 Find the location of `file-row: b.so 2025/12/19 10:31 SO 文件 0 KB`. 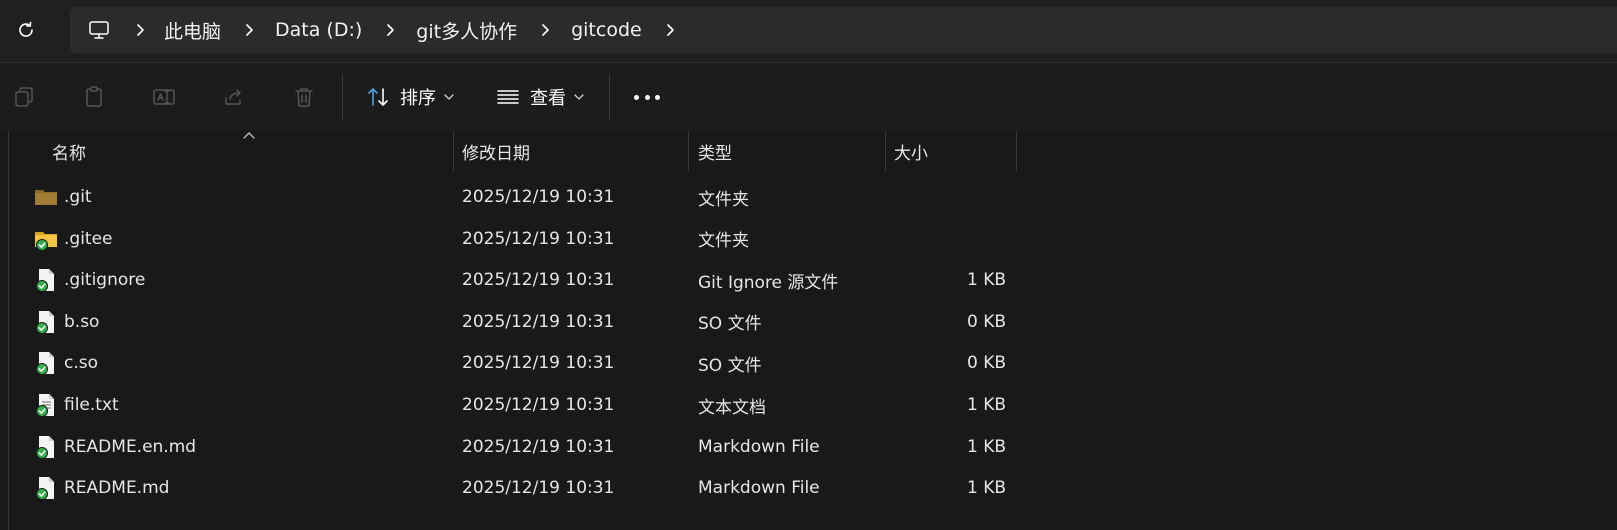

file-row: b.so 2025/12/19 10:31 SO 文件 0 KB is located at coordinates (520, 322).